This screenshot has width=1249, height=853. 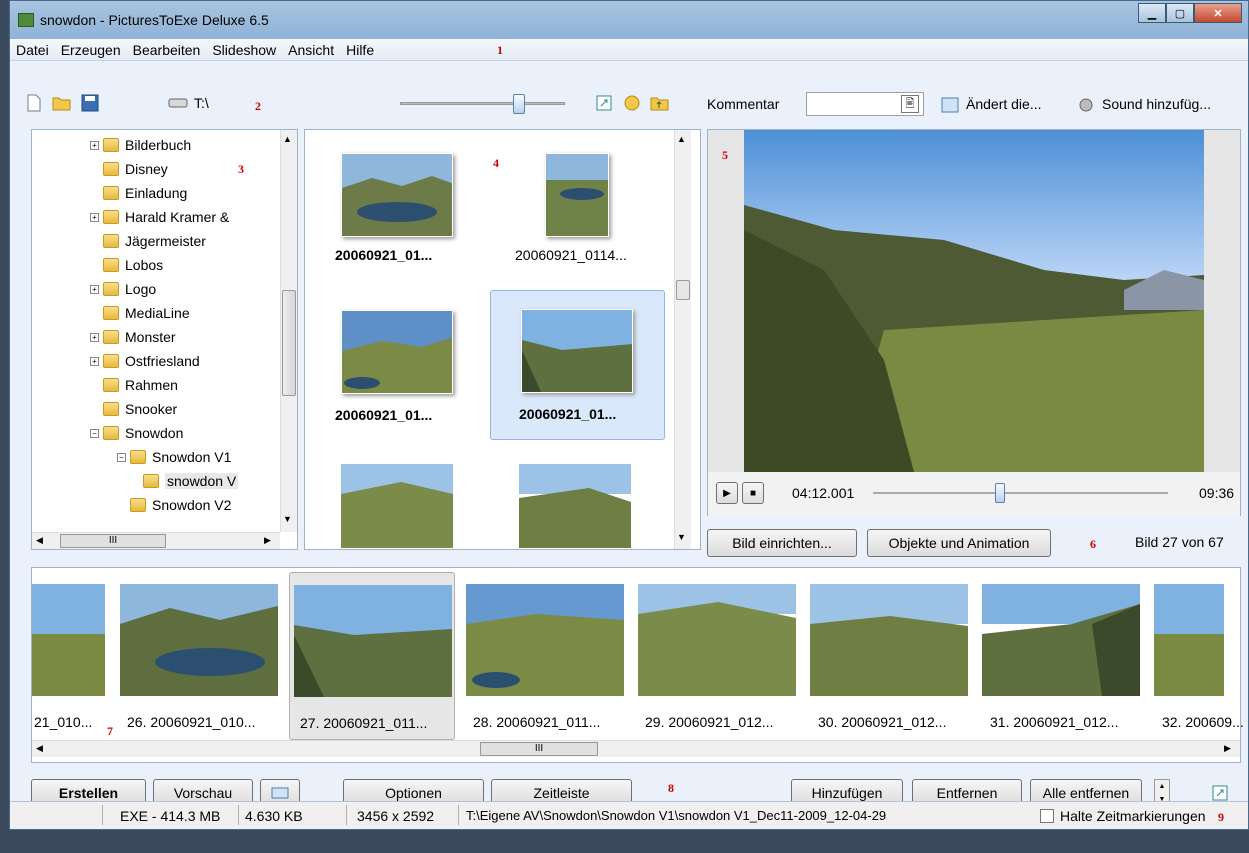 What do you see at coordinates (1133, 816) in the screenshot?
I see `keep-markers-label: Halte Zeitmarkierungen` at bounding box center [1133, 816].